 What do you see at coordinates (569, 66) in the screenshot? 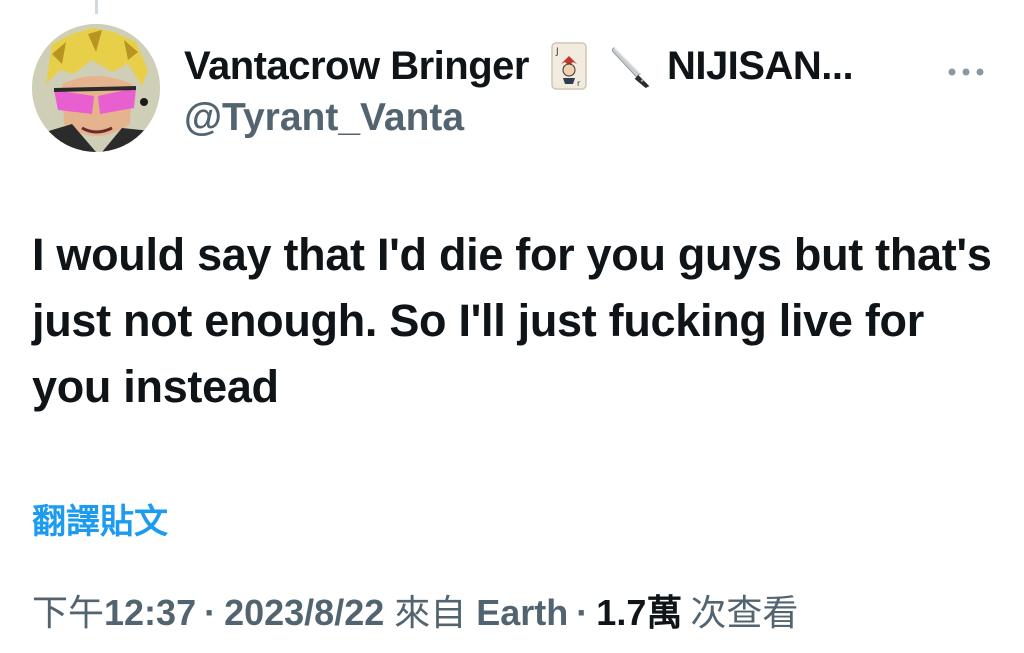
I see `joker-card-icon: J r` at bounding box center [569, 66].